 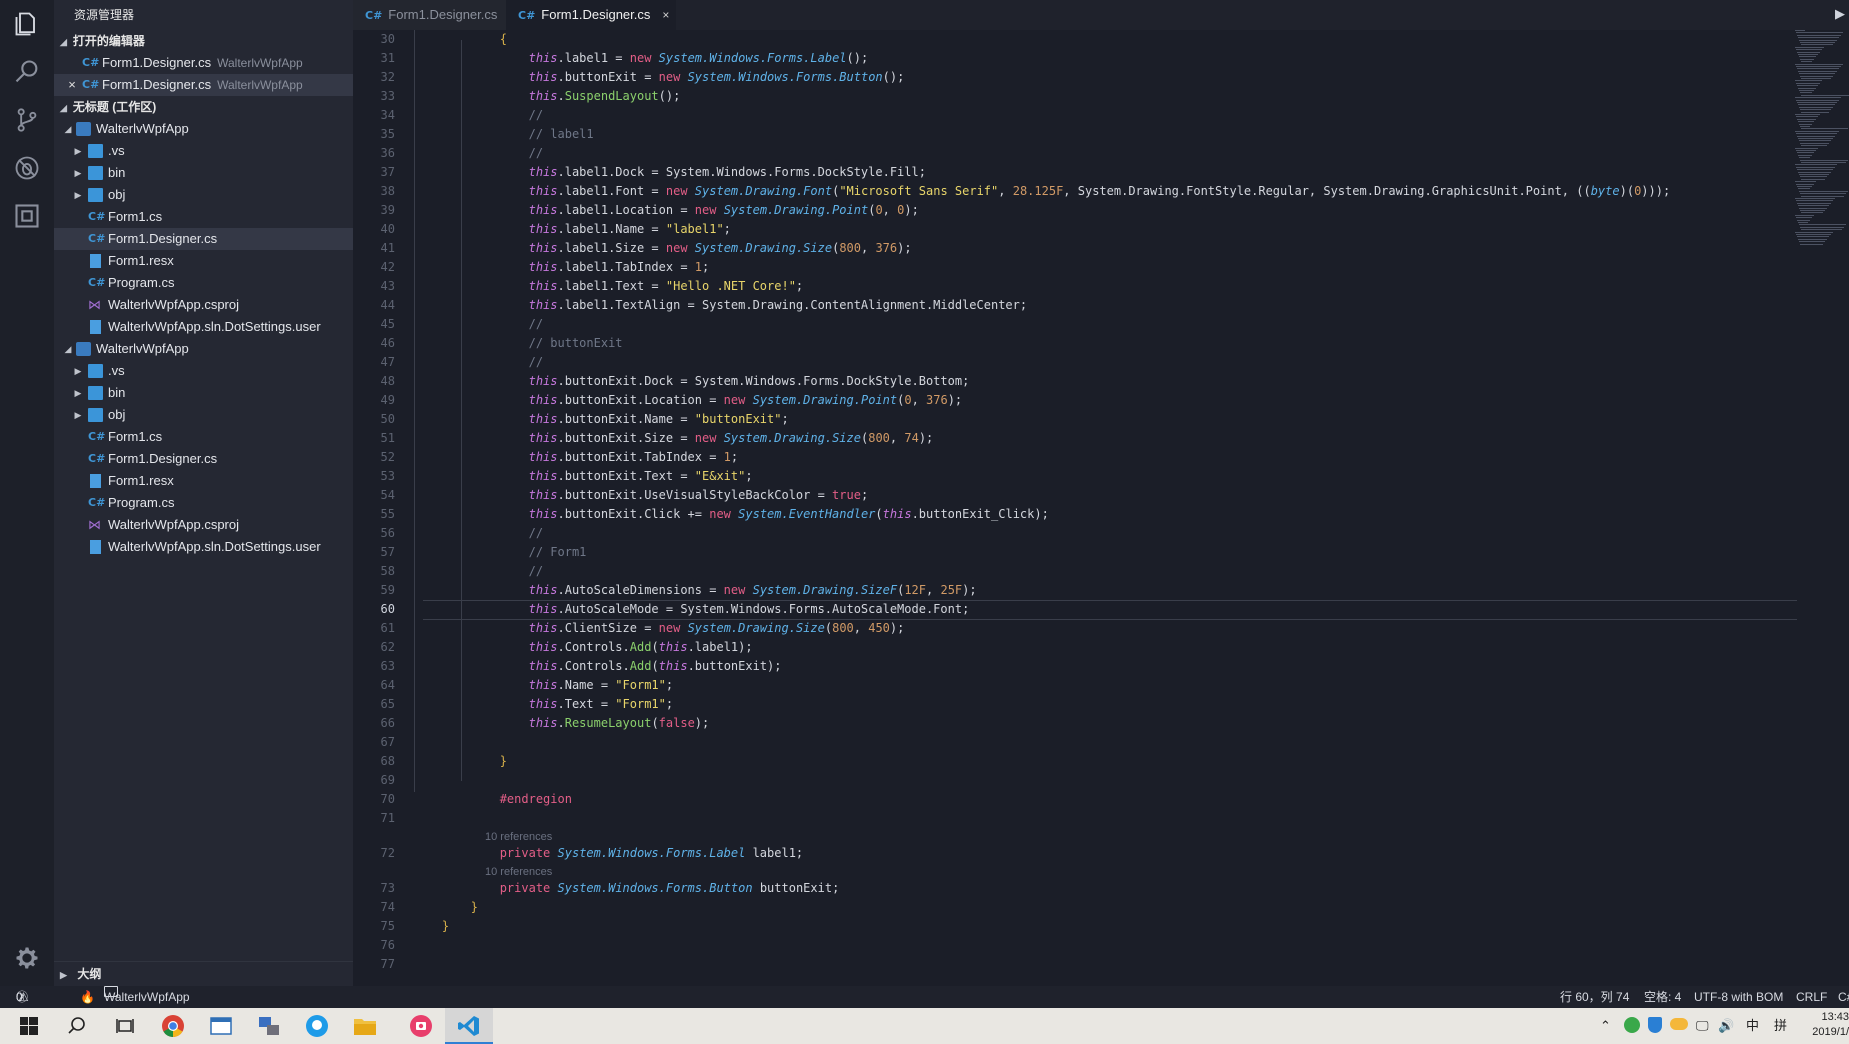 What do you see at coordinates (1819, 180) in the screenshot?
I see `minimap` at bounding box center [1819, 180].